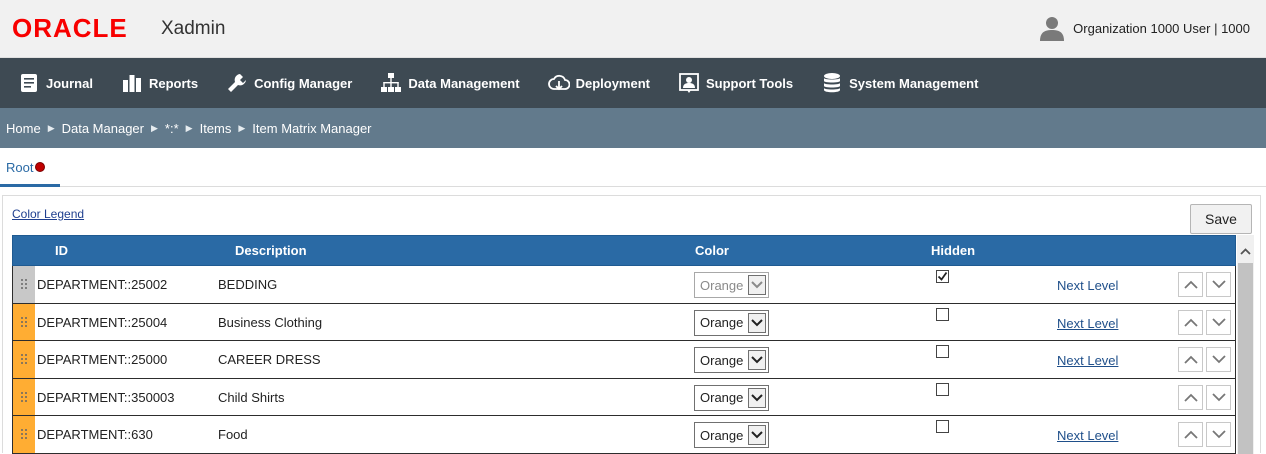 This screenshot has width=1266, height=454. I want to click on oracle-logo: ORACLE, so click(70, 28).